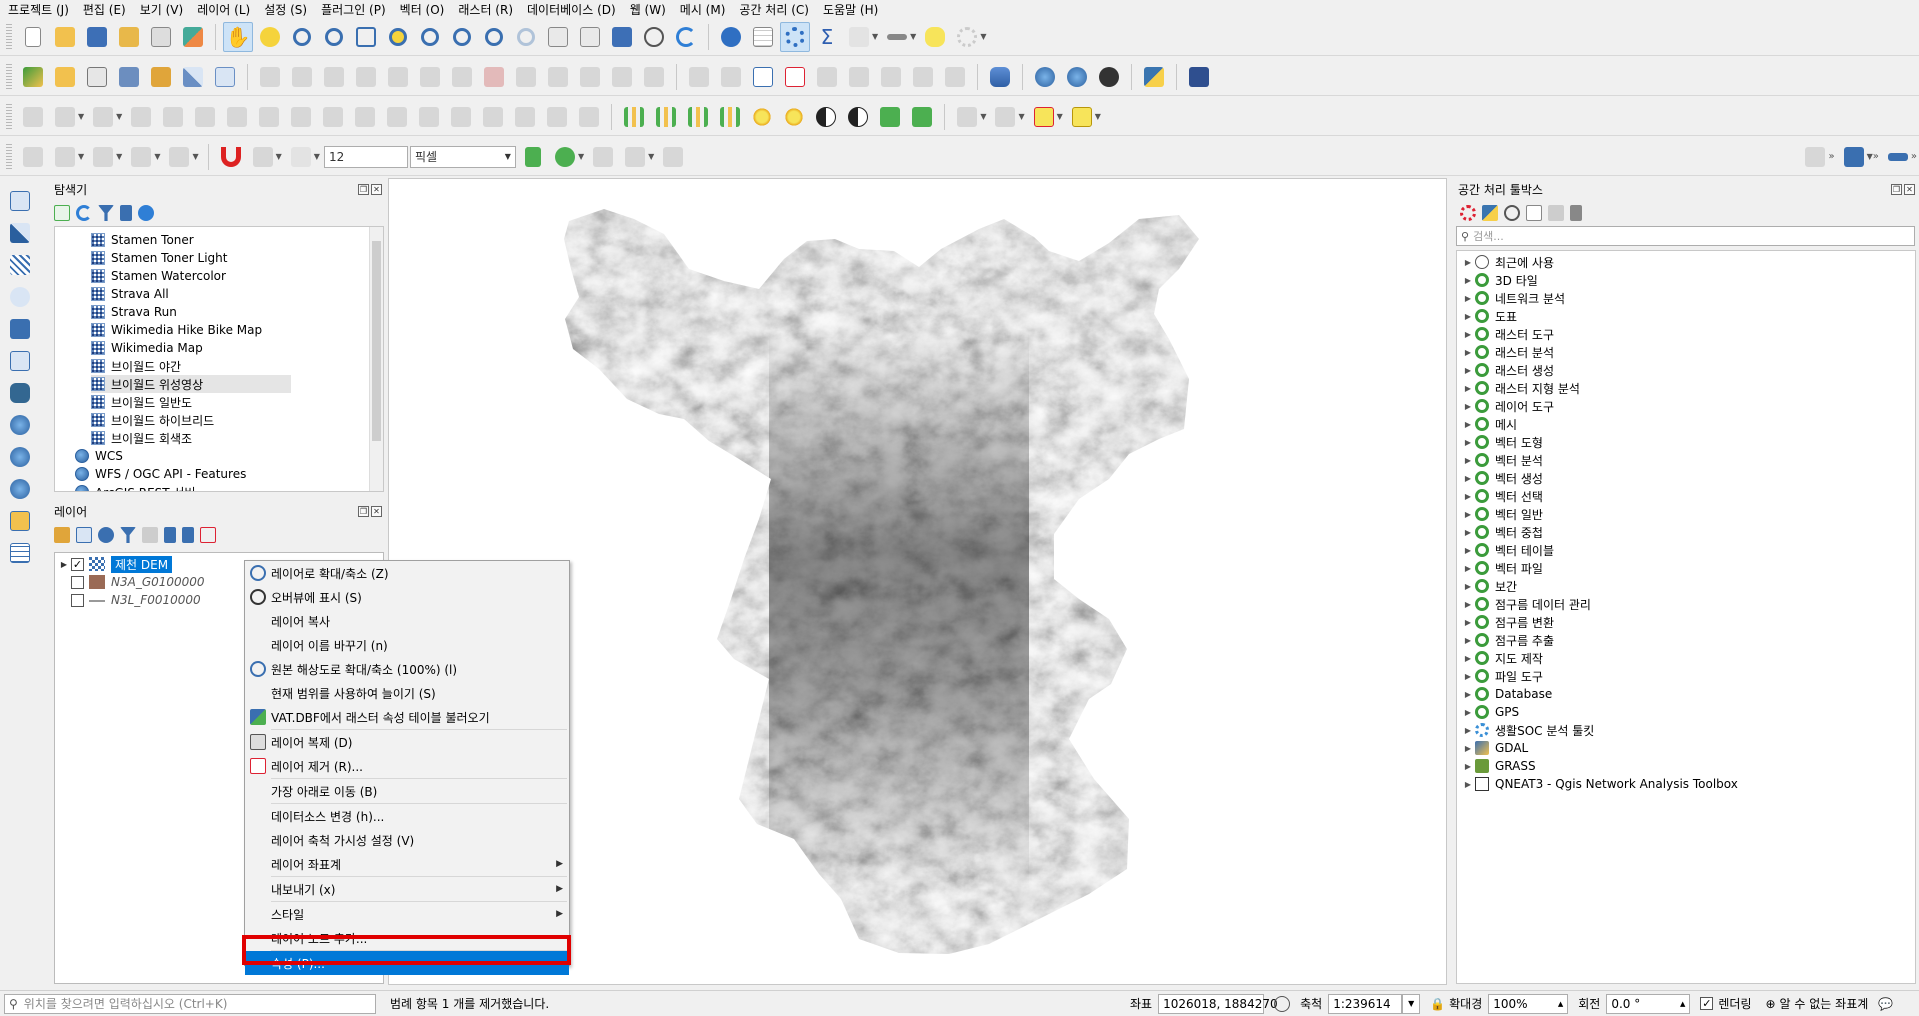 This screenshot has width=1919, height=1016. I want to click on processing-group: ▶ 벡터 도형, so click(1502, 442).